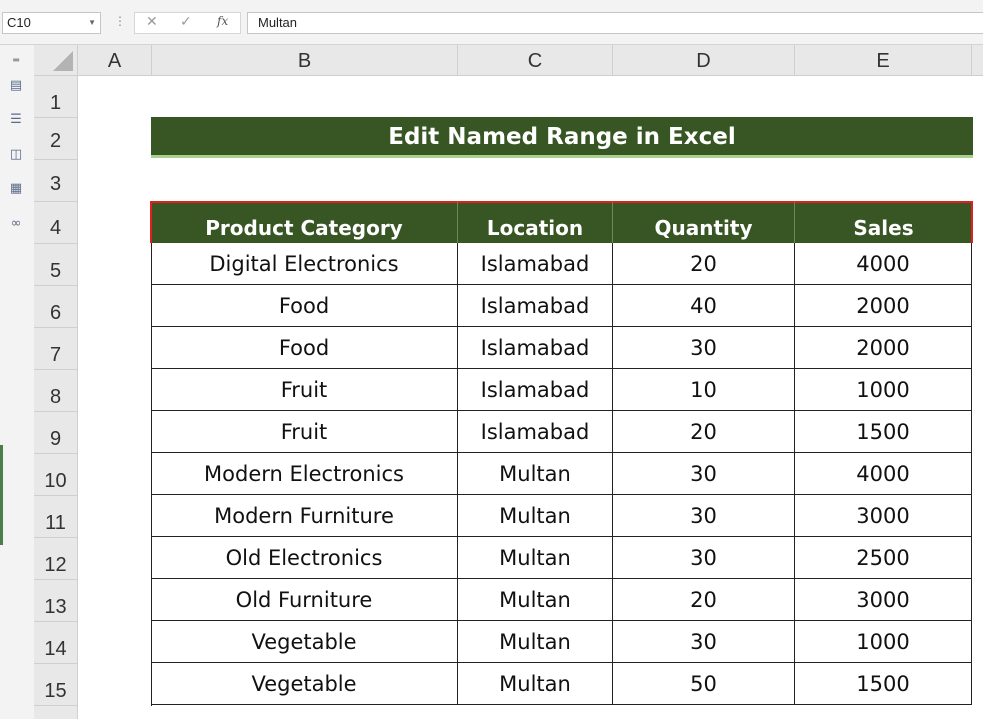 Image resolution: width=983 pixels, height=719 pixels. I want to click on row-header-8: 8, so click(56, 391).